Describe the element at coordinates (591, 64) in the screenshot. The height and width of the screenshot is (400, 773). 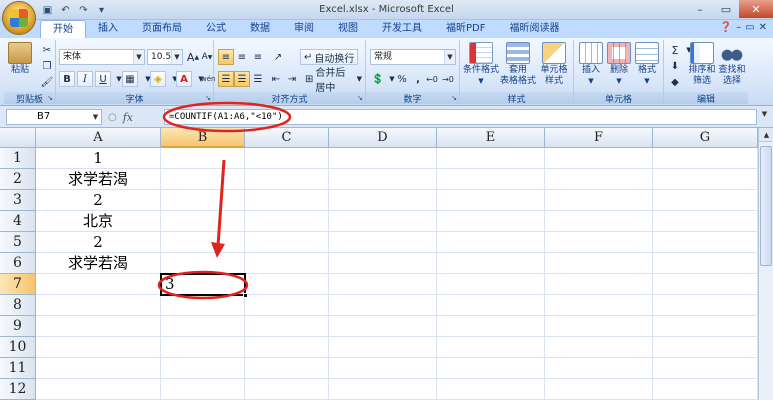
I see `insert-cells-button: 插入 ▼` at that location.